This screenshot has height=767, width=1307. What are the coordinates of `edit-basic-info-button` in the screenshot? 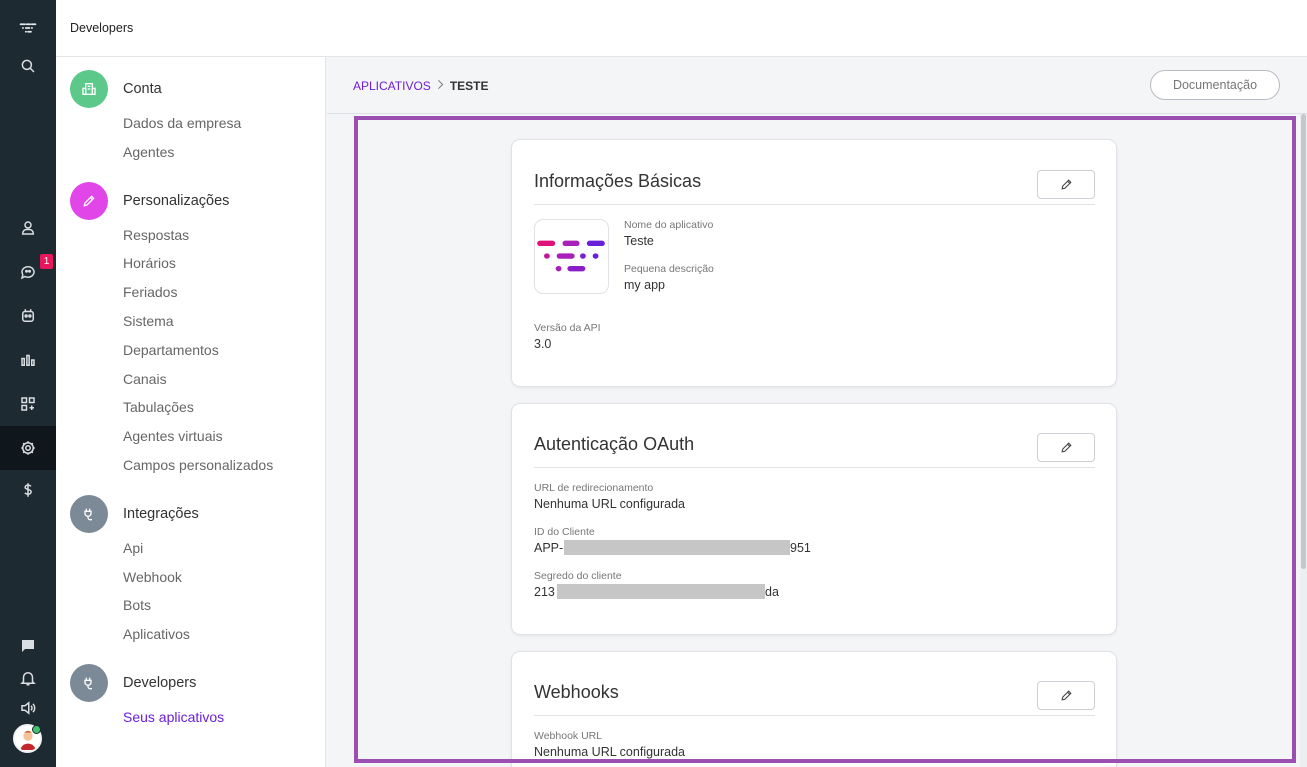 It's located at (1066, 184).